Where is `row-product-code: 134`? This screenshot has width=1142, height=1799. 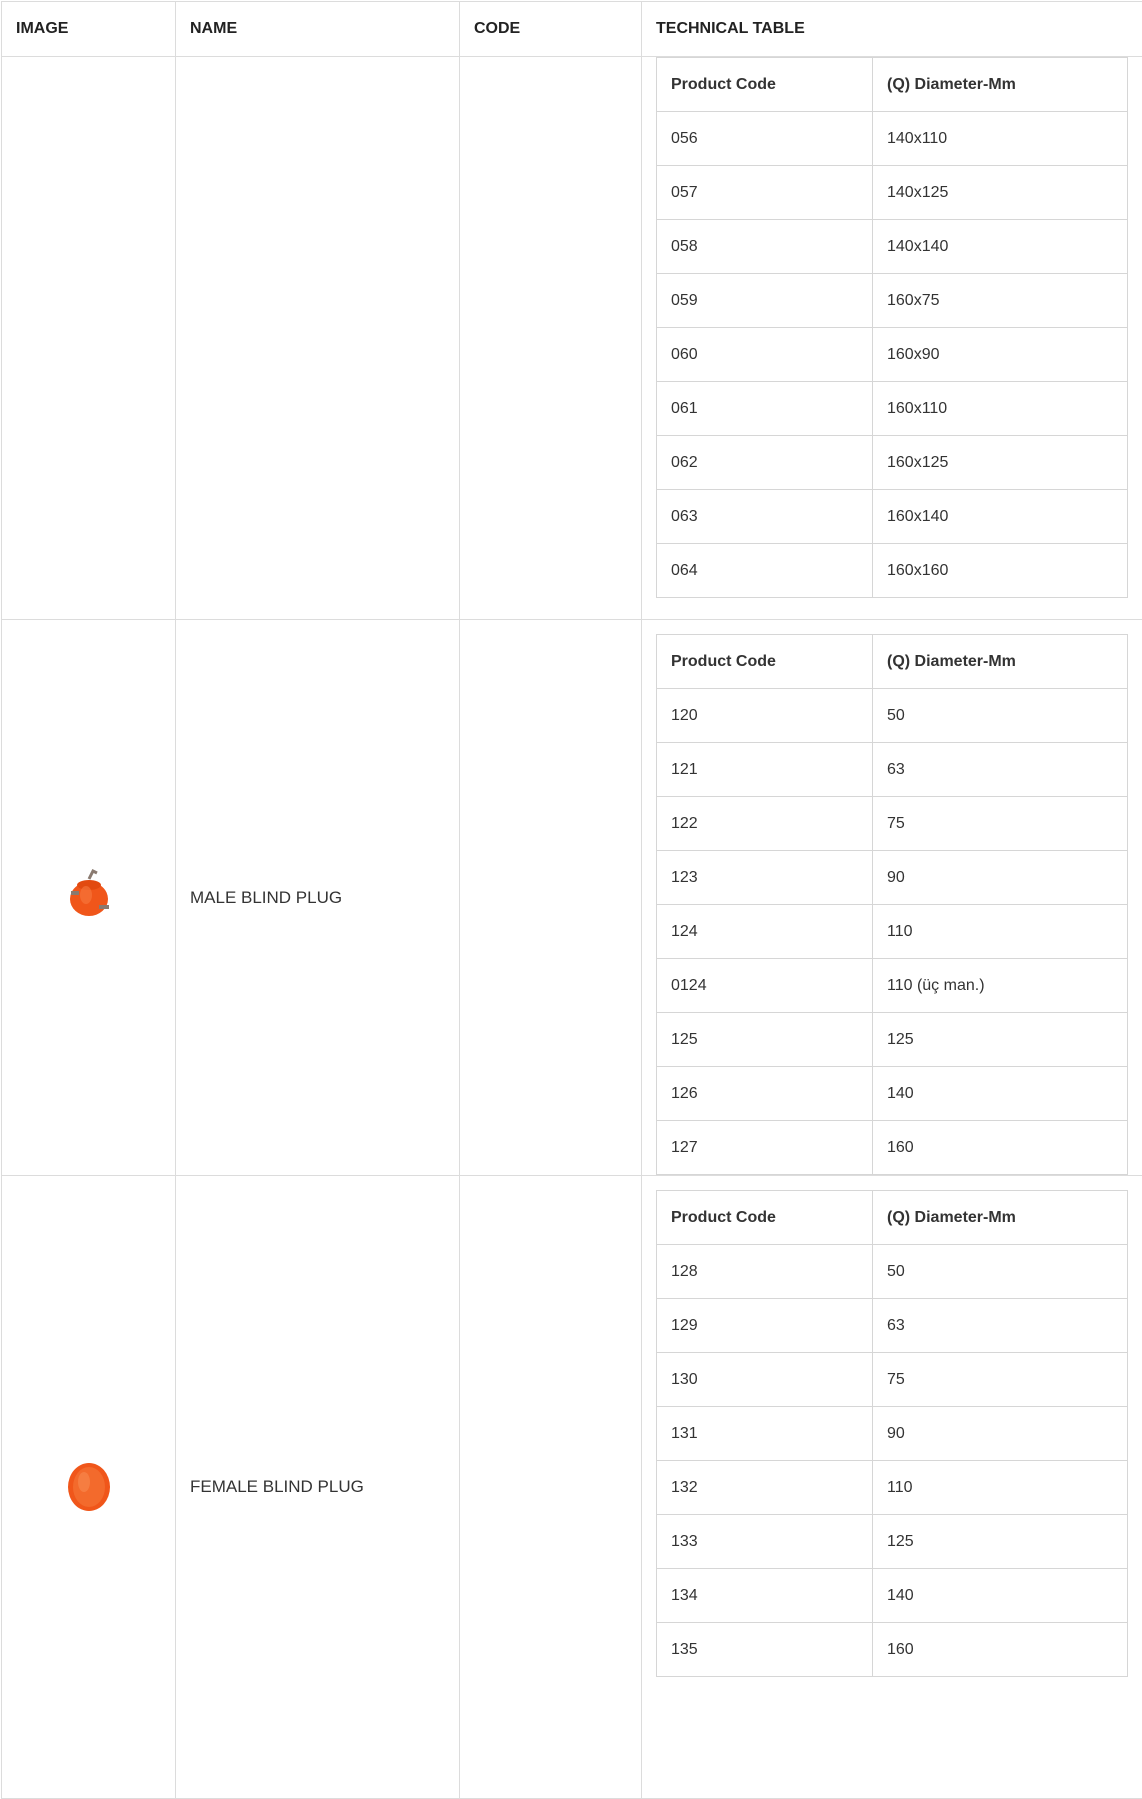
row-product-code: 134 is located at coordinates (765, 1596).